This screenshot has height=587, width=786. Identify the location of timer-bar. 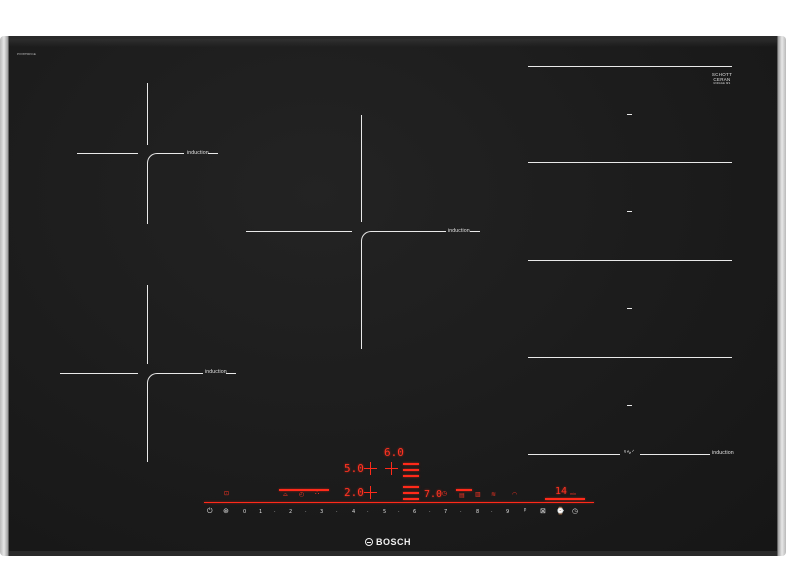
(565, 499).